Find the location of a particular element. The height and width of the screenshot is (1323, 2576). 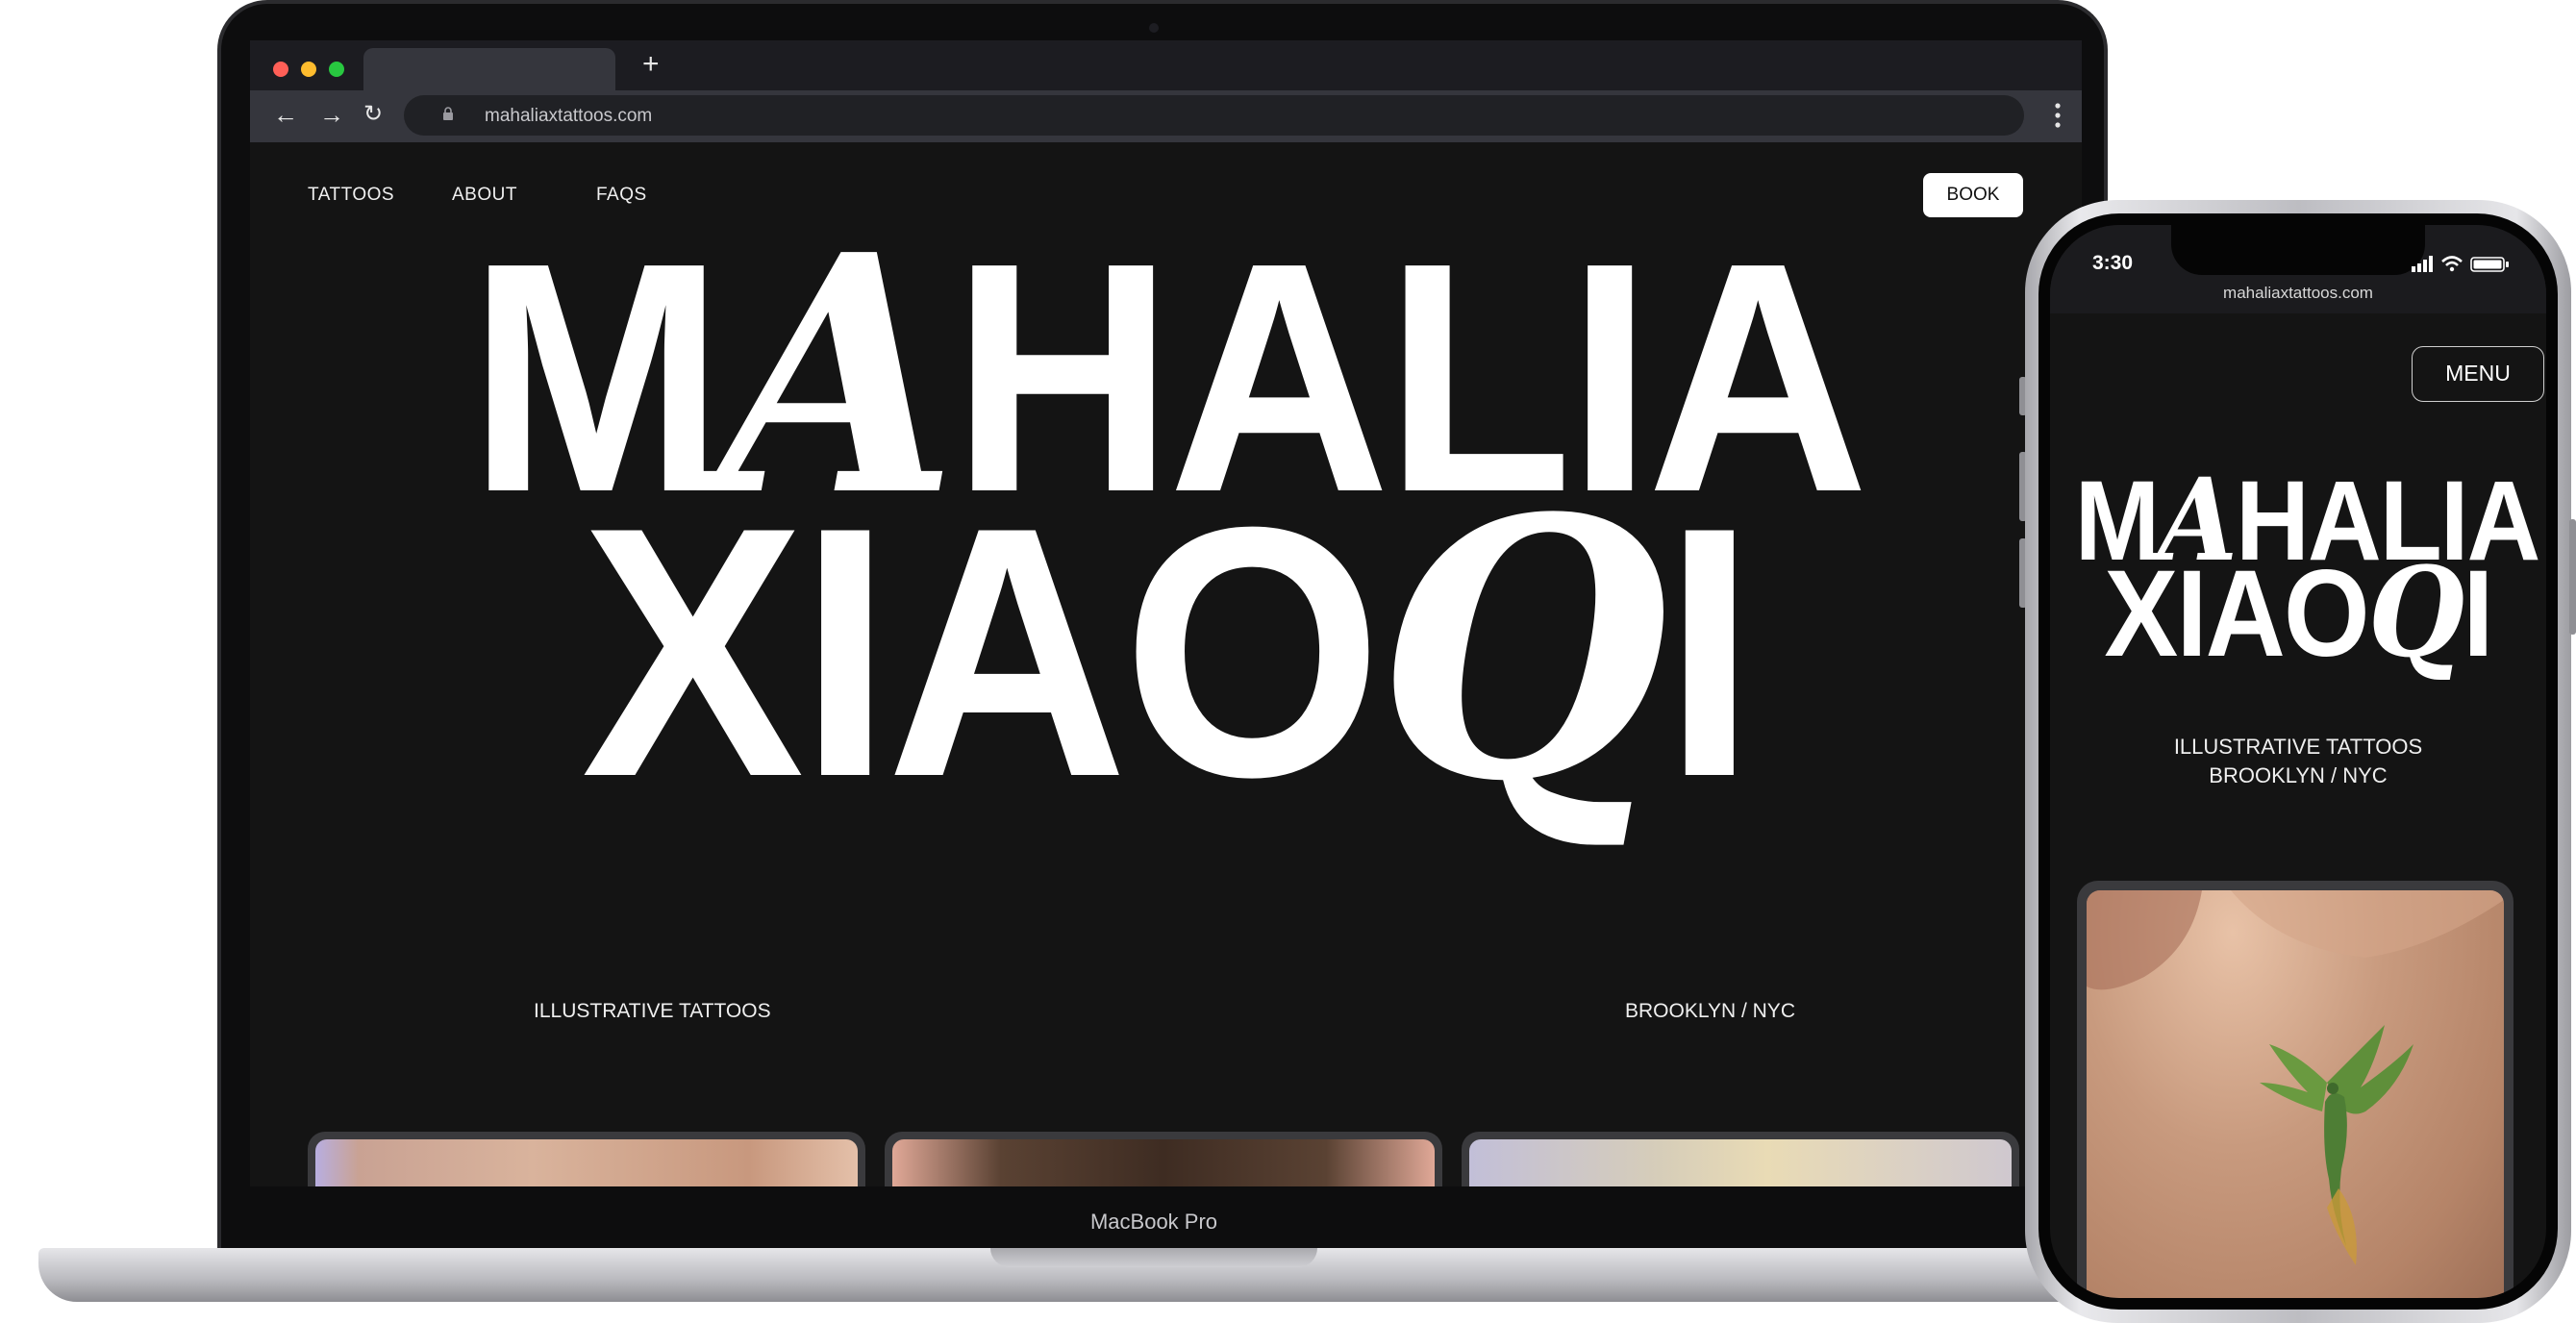

signal-icon is located at coordinates (2422, 264).